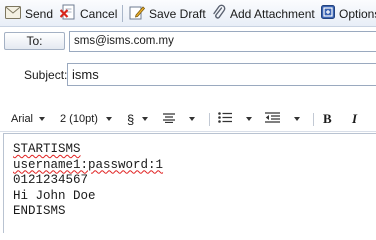  What do you see at coordinates (222, 41) in the screenshot?
I see `to-field: sms@isms.com.my` at bounding box center [222, 41].